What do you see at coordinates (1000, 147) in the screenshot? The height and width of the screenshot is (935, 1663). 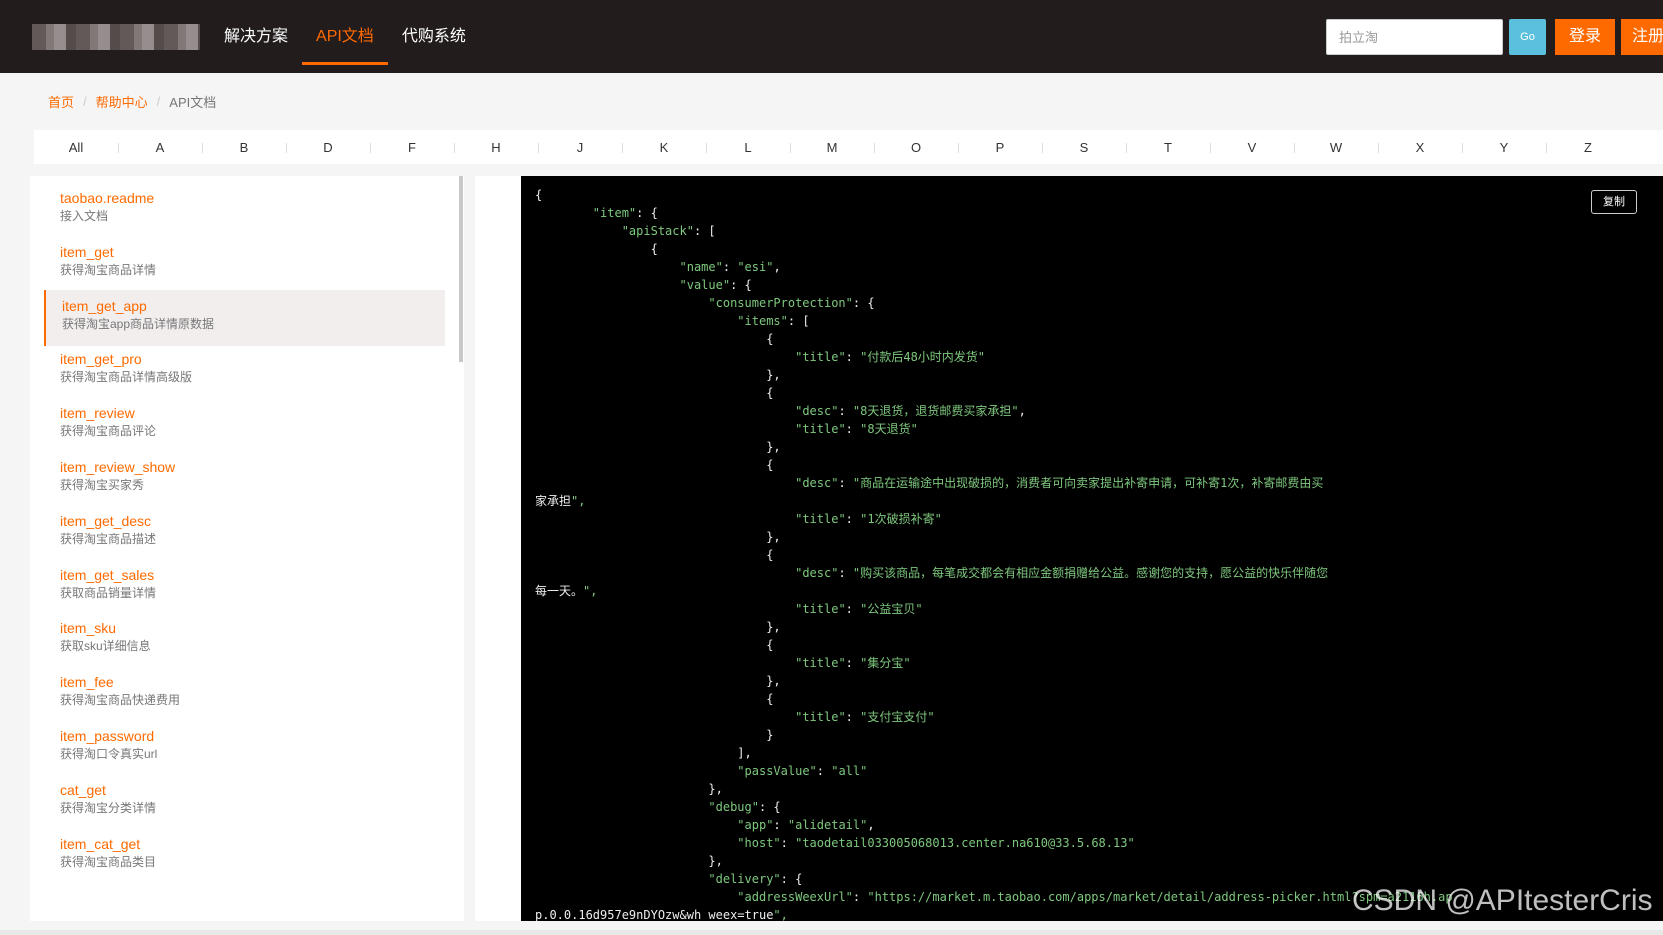 I see `alphabet-filter-p: P` at bounding box center [1000, 147].